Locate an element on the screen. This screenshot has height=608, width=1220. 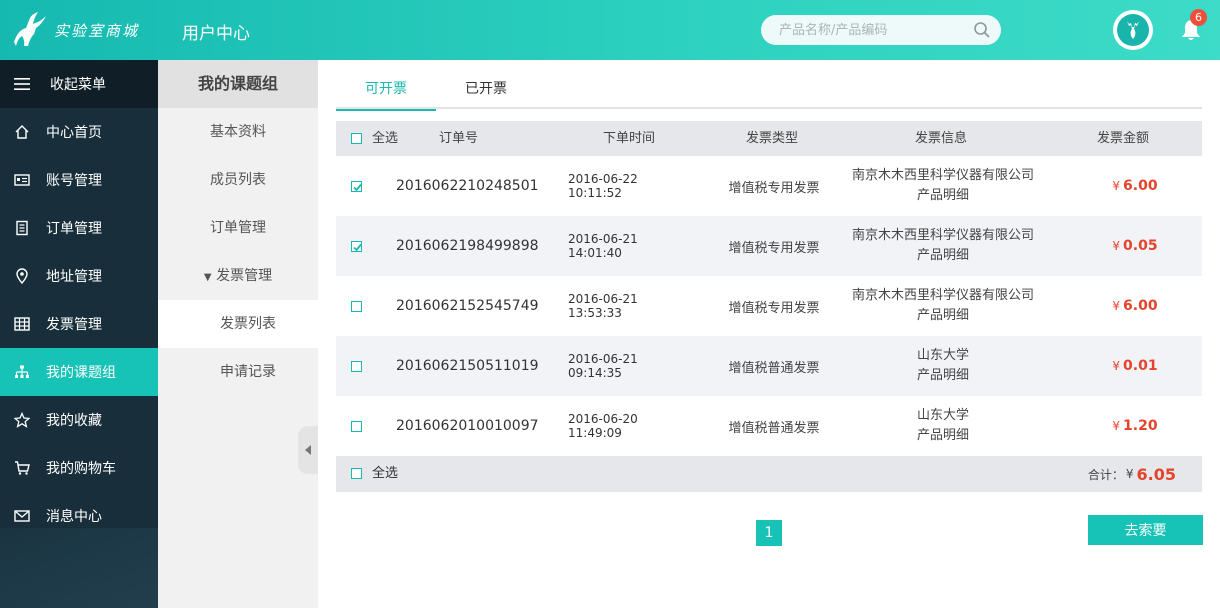
submenu-item-apply-records: 申请记录 is located at coordinates (238, 372).